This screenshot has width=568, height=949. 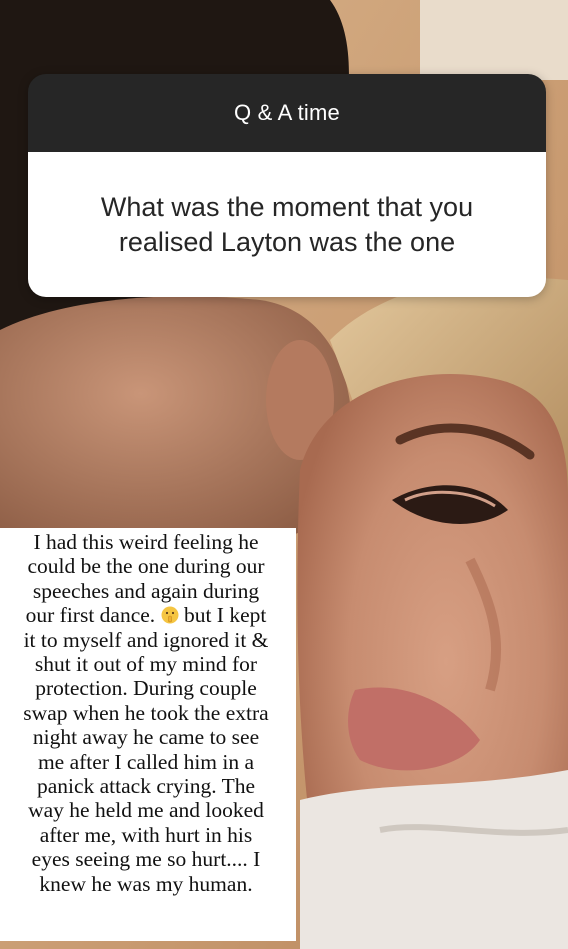 What do you see at coordinates (90, 615) in the screenshot?
I see `answer-line-part: our first dance.` at bounding box center [90, 615].